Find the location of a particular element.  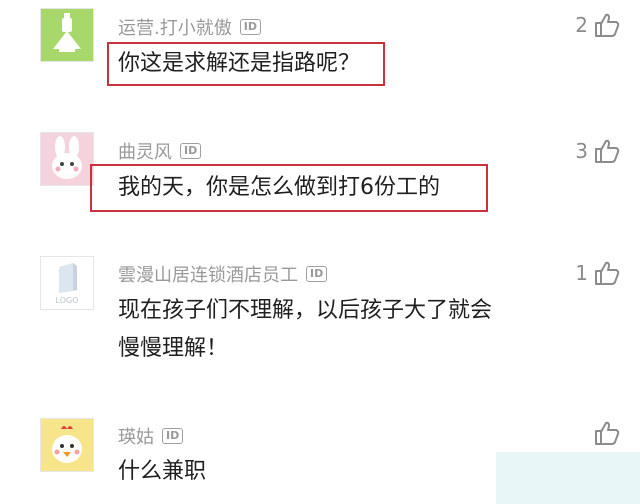

username-text: 瑛姑 is located at coordinates (136, 436).